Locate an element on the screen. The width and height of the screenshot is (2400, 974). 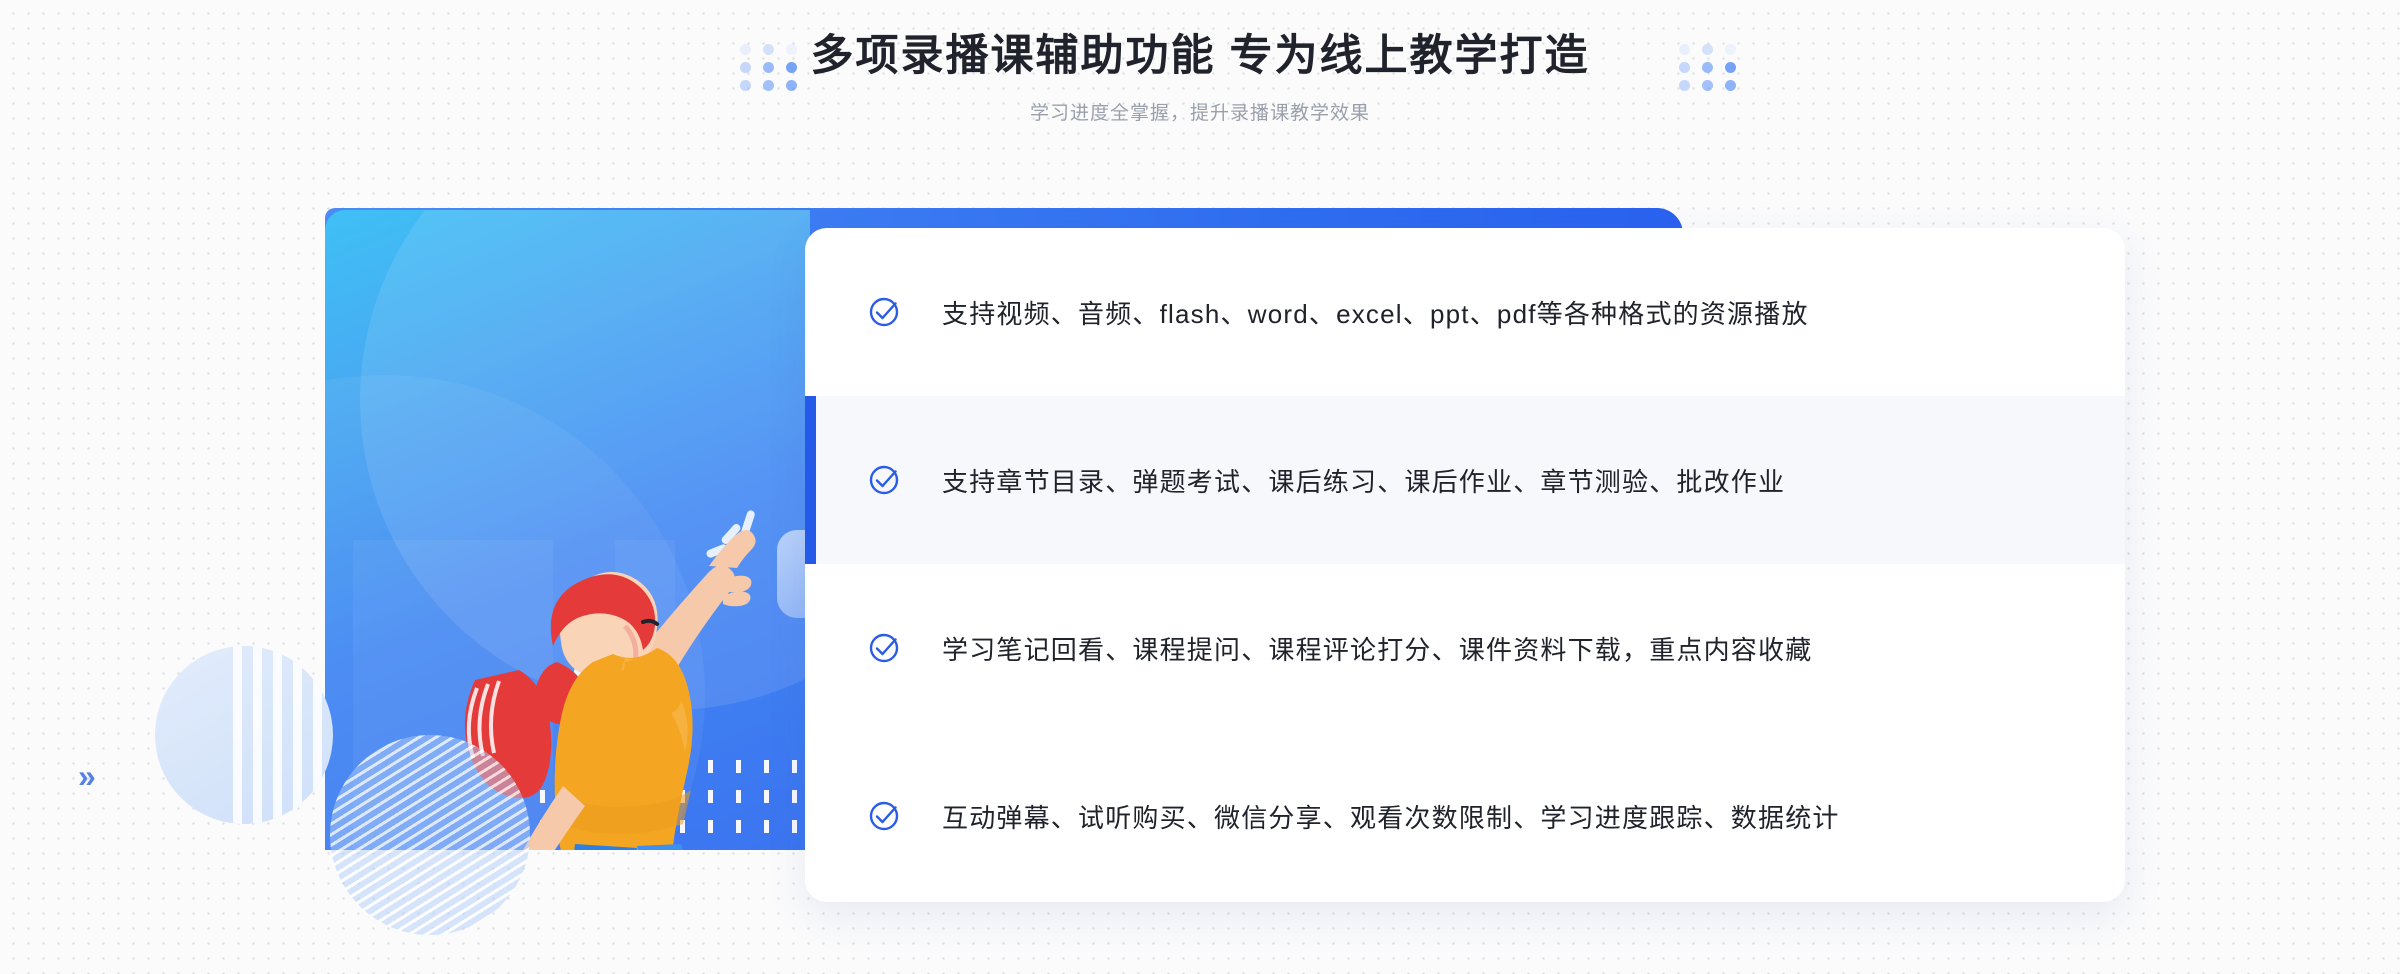
decorative-circle-stripes is located at coordinates (244, 735).